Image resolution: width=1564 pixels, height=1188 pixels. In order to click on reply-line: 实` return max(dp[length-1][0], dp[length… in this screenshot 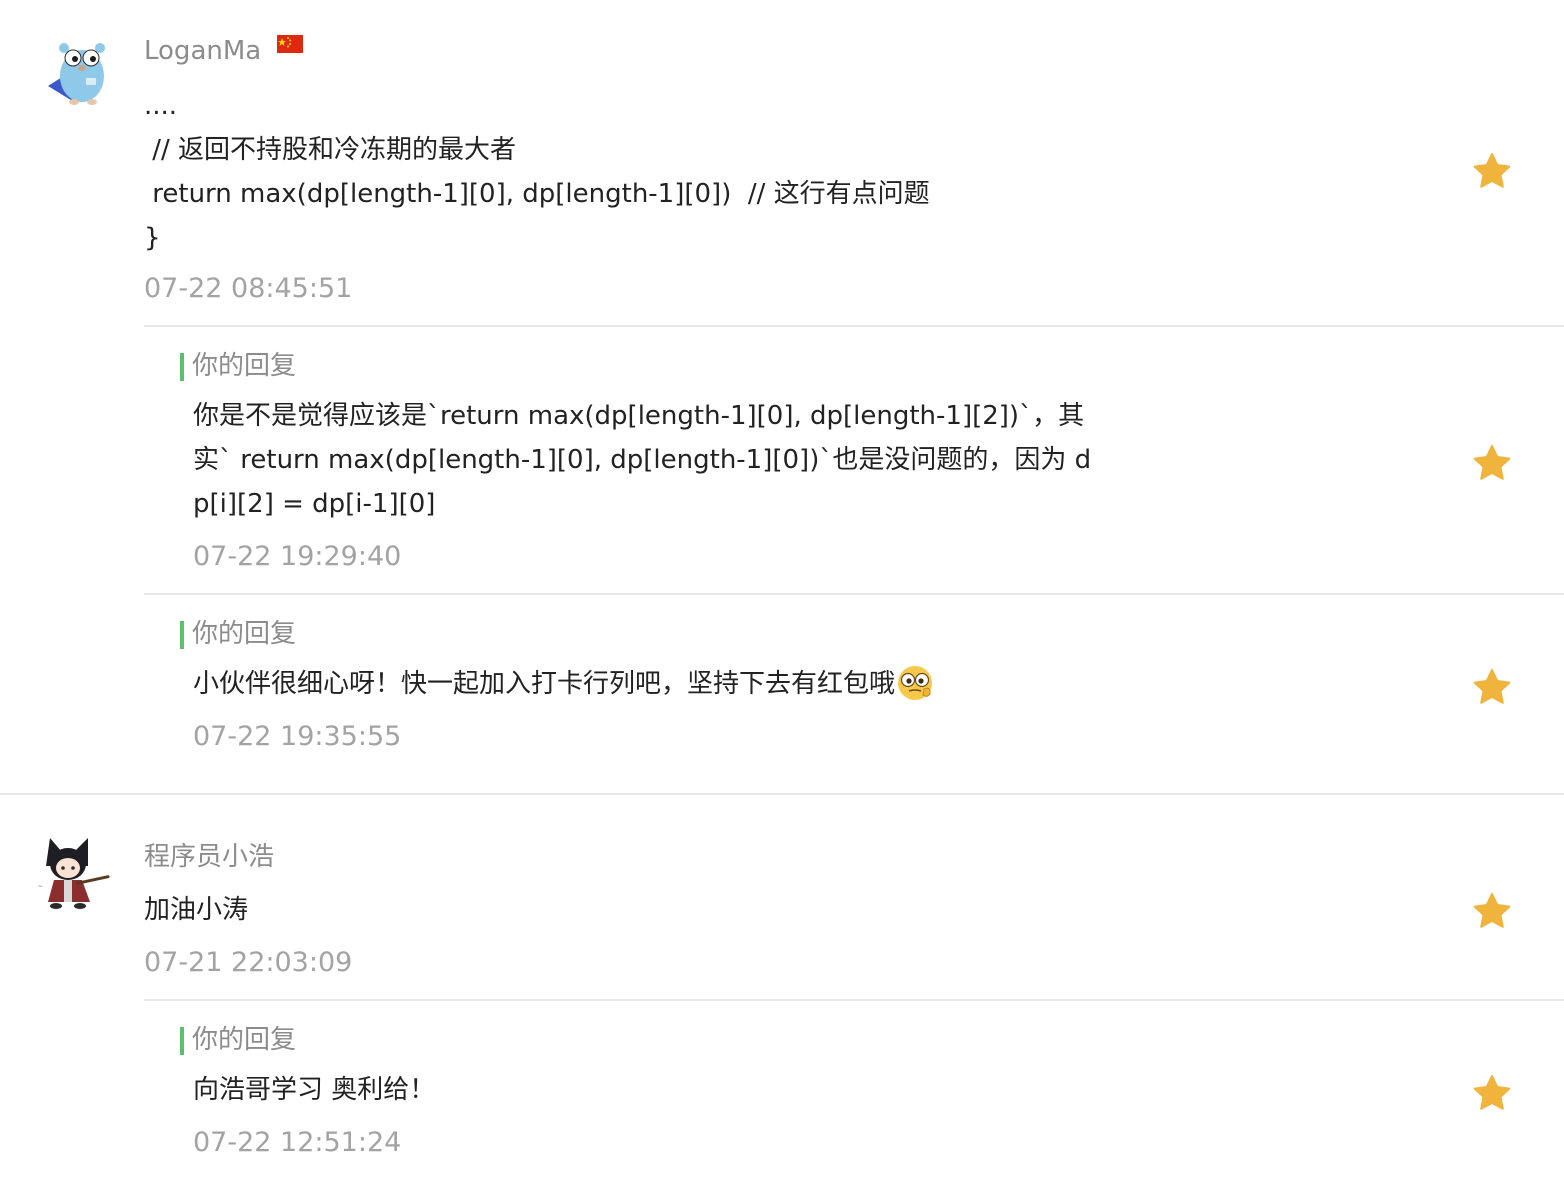, I will do `click(642, 460)`.